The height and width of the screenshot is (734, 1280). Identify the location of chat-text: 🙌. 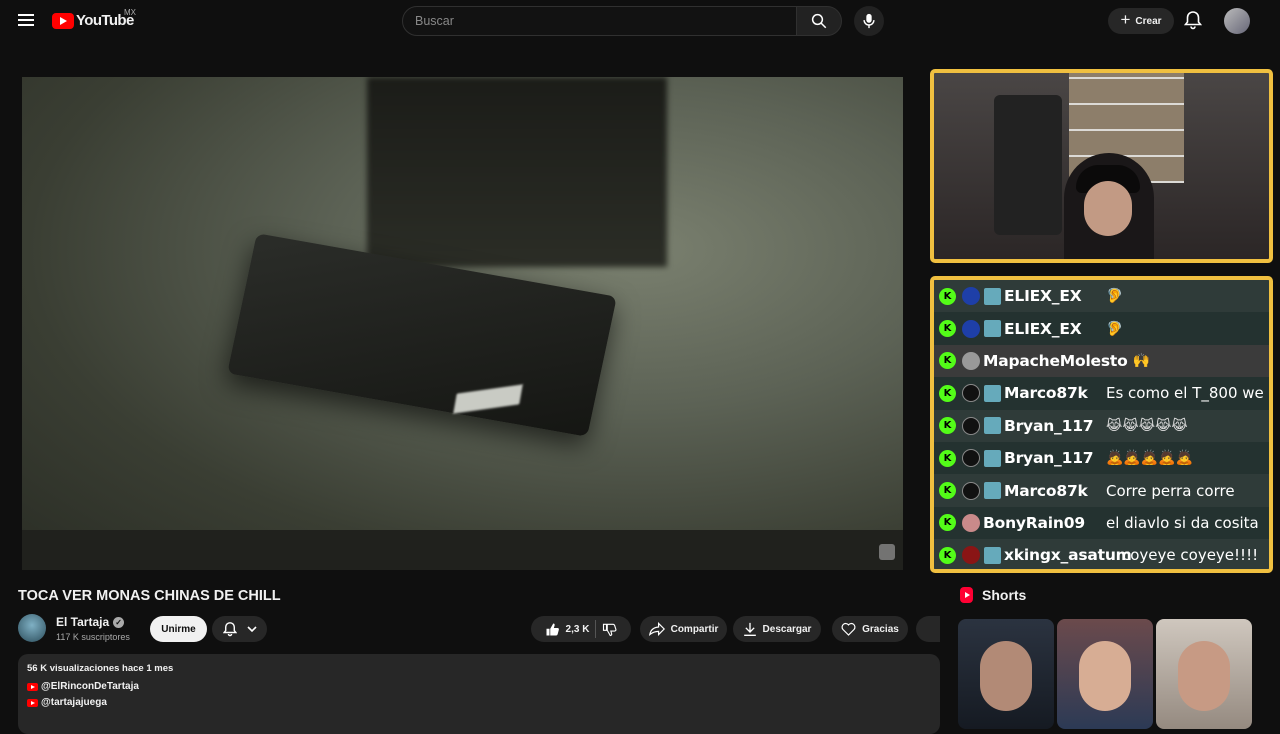
(1141, 360).